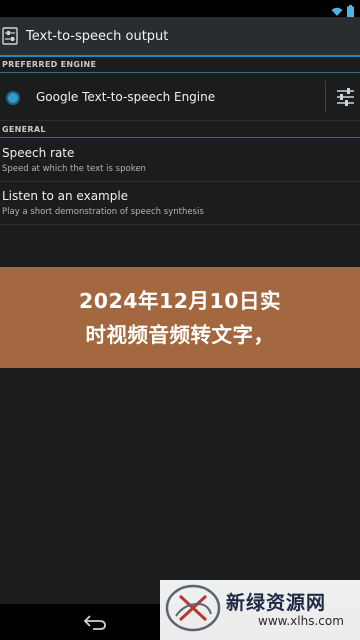 This screenshot has height=640, width=360. Describe the element at coordinates (180, 130) in the screenshot. I see `section-header-general: GENERAL` at that location.